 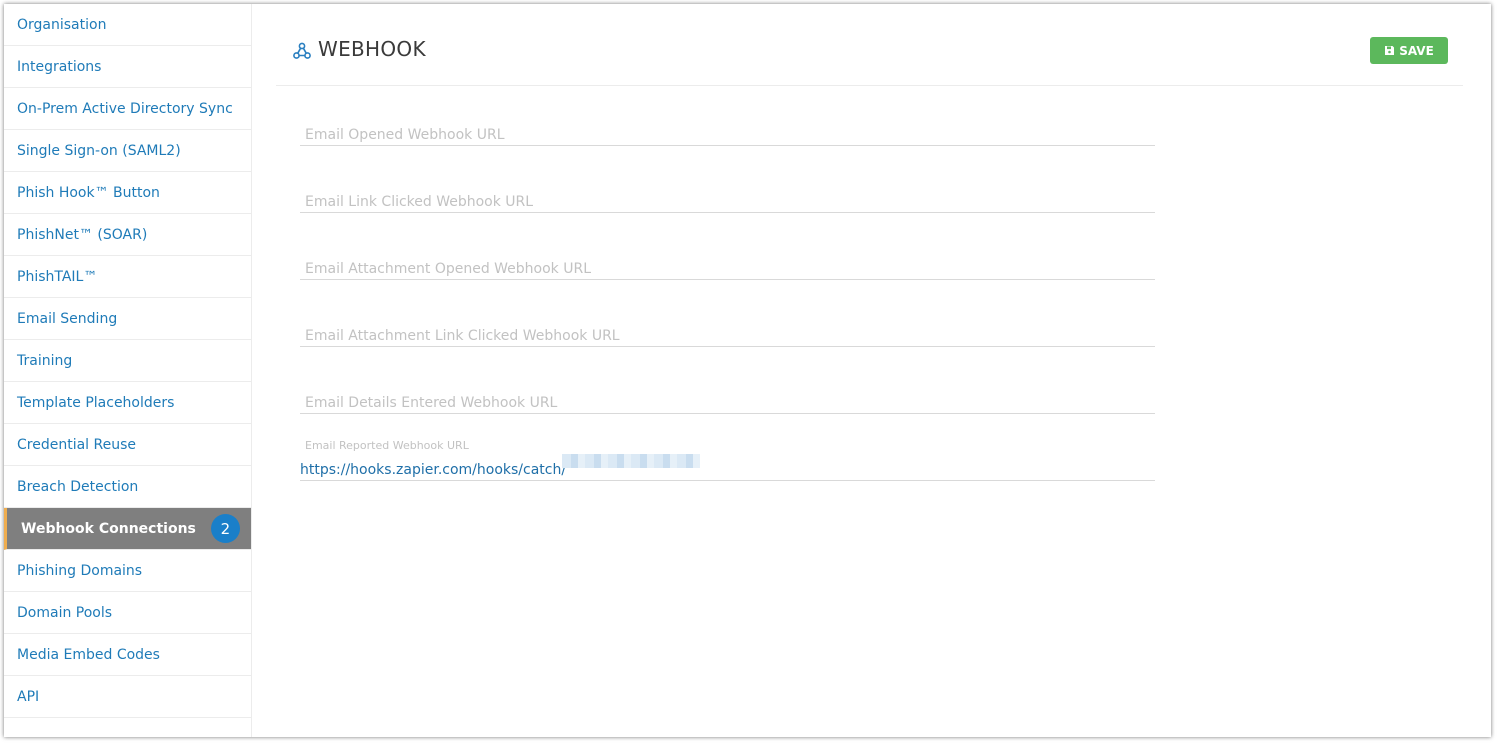 I want to click on sidebar-item-phishtail: PhishTAIL™, so click(x=127, y=277).